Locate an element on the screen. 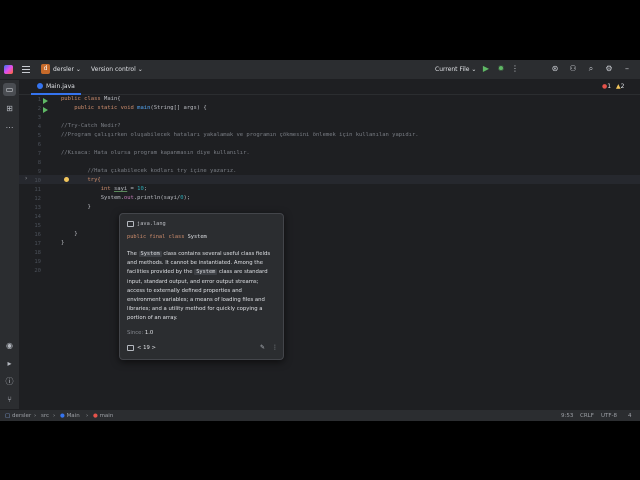 The image size is (640, 480). settings-gear-icon: ⚙ is located at coordinates (609, 69).